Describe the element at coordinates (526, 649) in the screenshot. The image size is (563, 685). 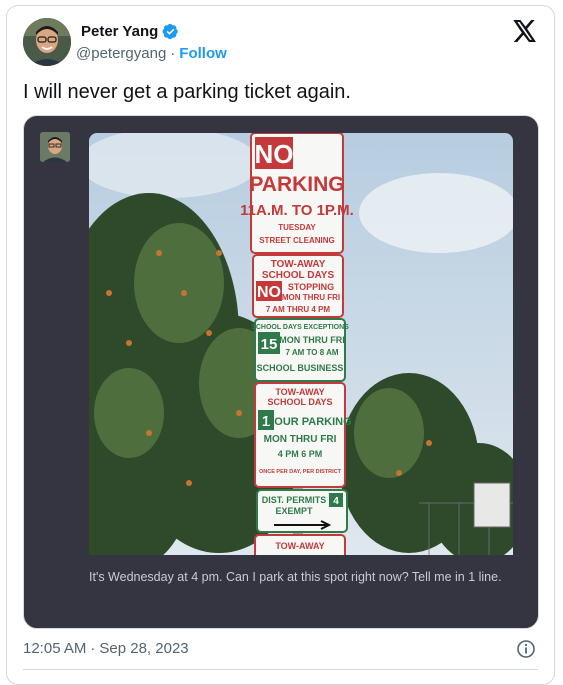
I see `info-icon` at that location.